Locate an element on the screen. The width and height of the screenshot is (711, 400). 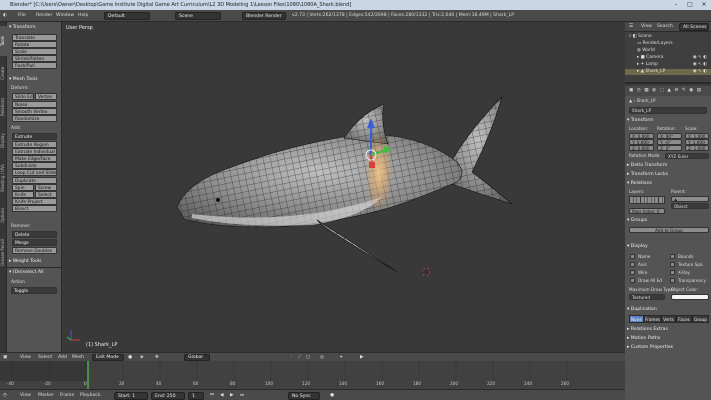
scale-button: Scale is located at coordinates (34, 51).